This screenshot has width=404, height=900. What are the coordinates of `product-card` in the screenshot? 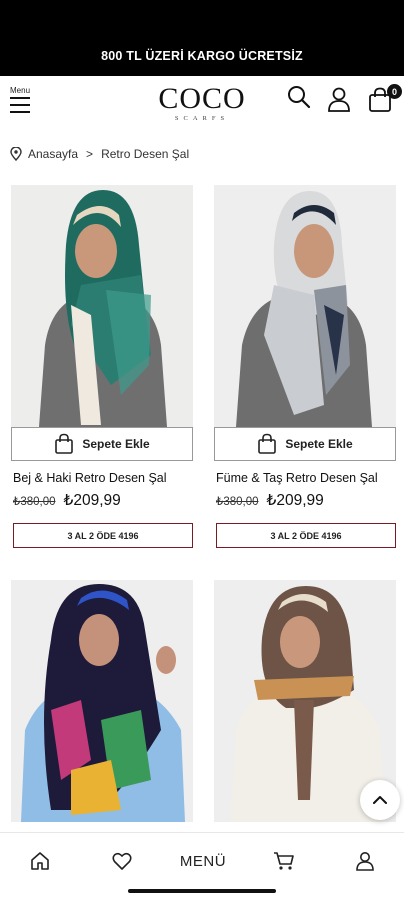 It's located at (102, 701).